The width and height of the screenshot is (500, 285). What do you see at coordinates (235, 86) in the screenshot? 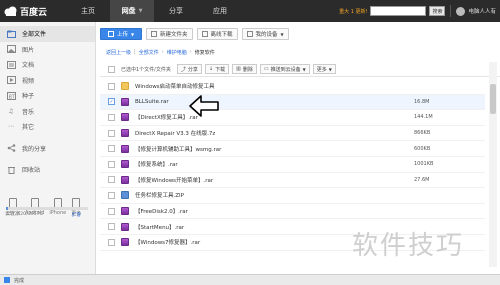
I see `file-name: Windows启动菜单自动修复工具` at bounding box center [235, 86].